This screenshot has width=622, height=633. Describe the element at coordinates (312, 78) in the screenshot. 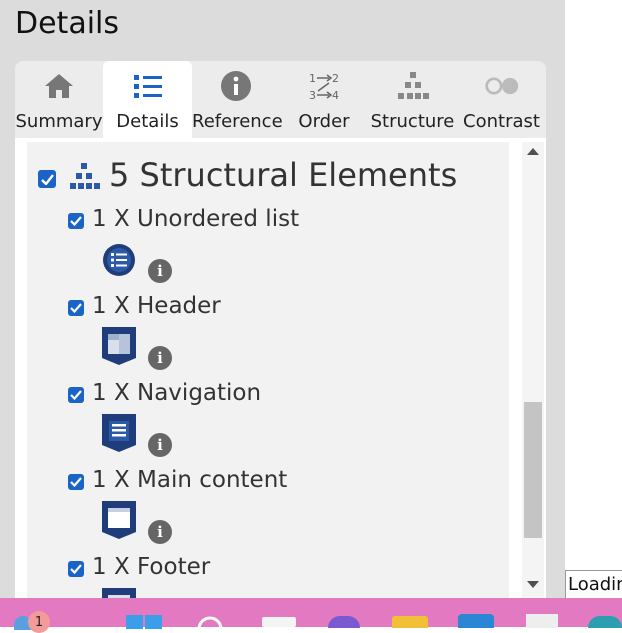

I see `svg-text: 1` at that location.